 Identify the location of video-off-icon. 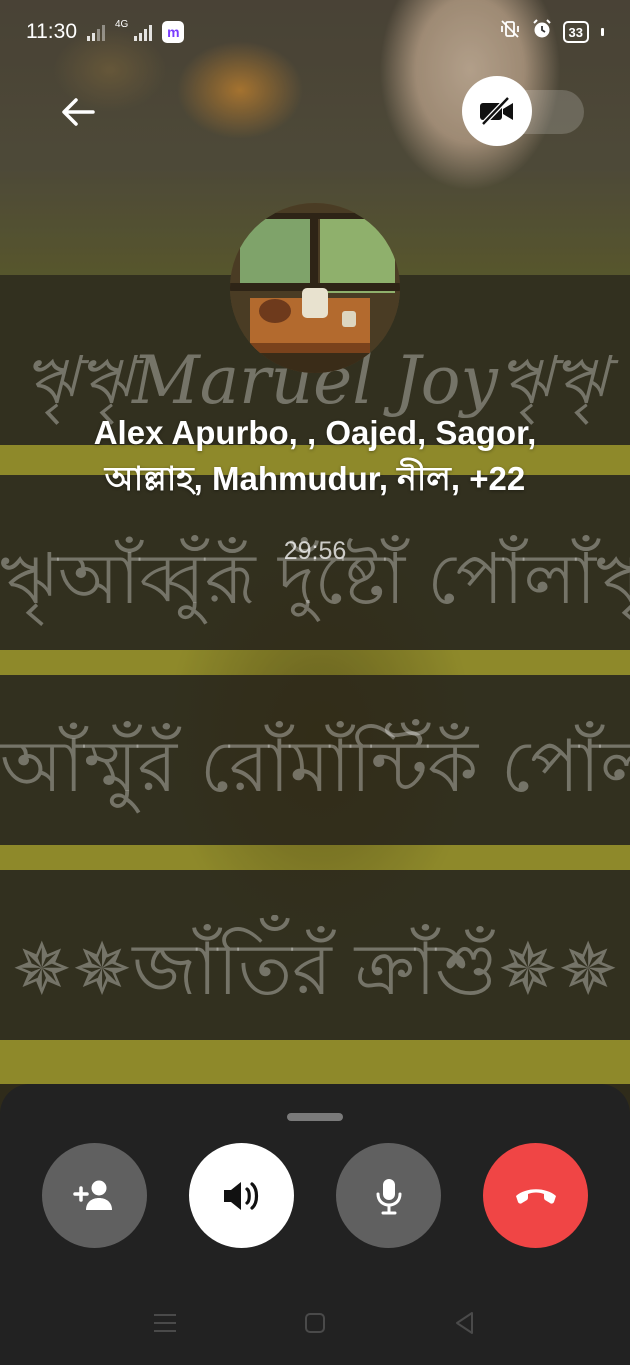
(496, 111).